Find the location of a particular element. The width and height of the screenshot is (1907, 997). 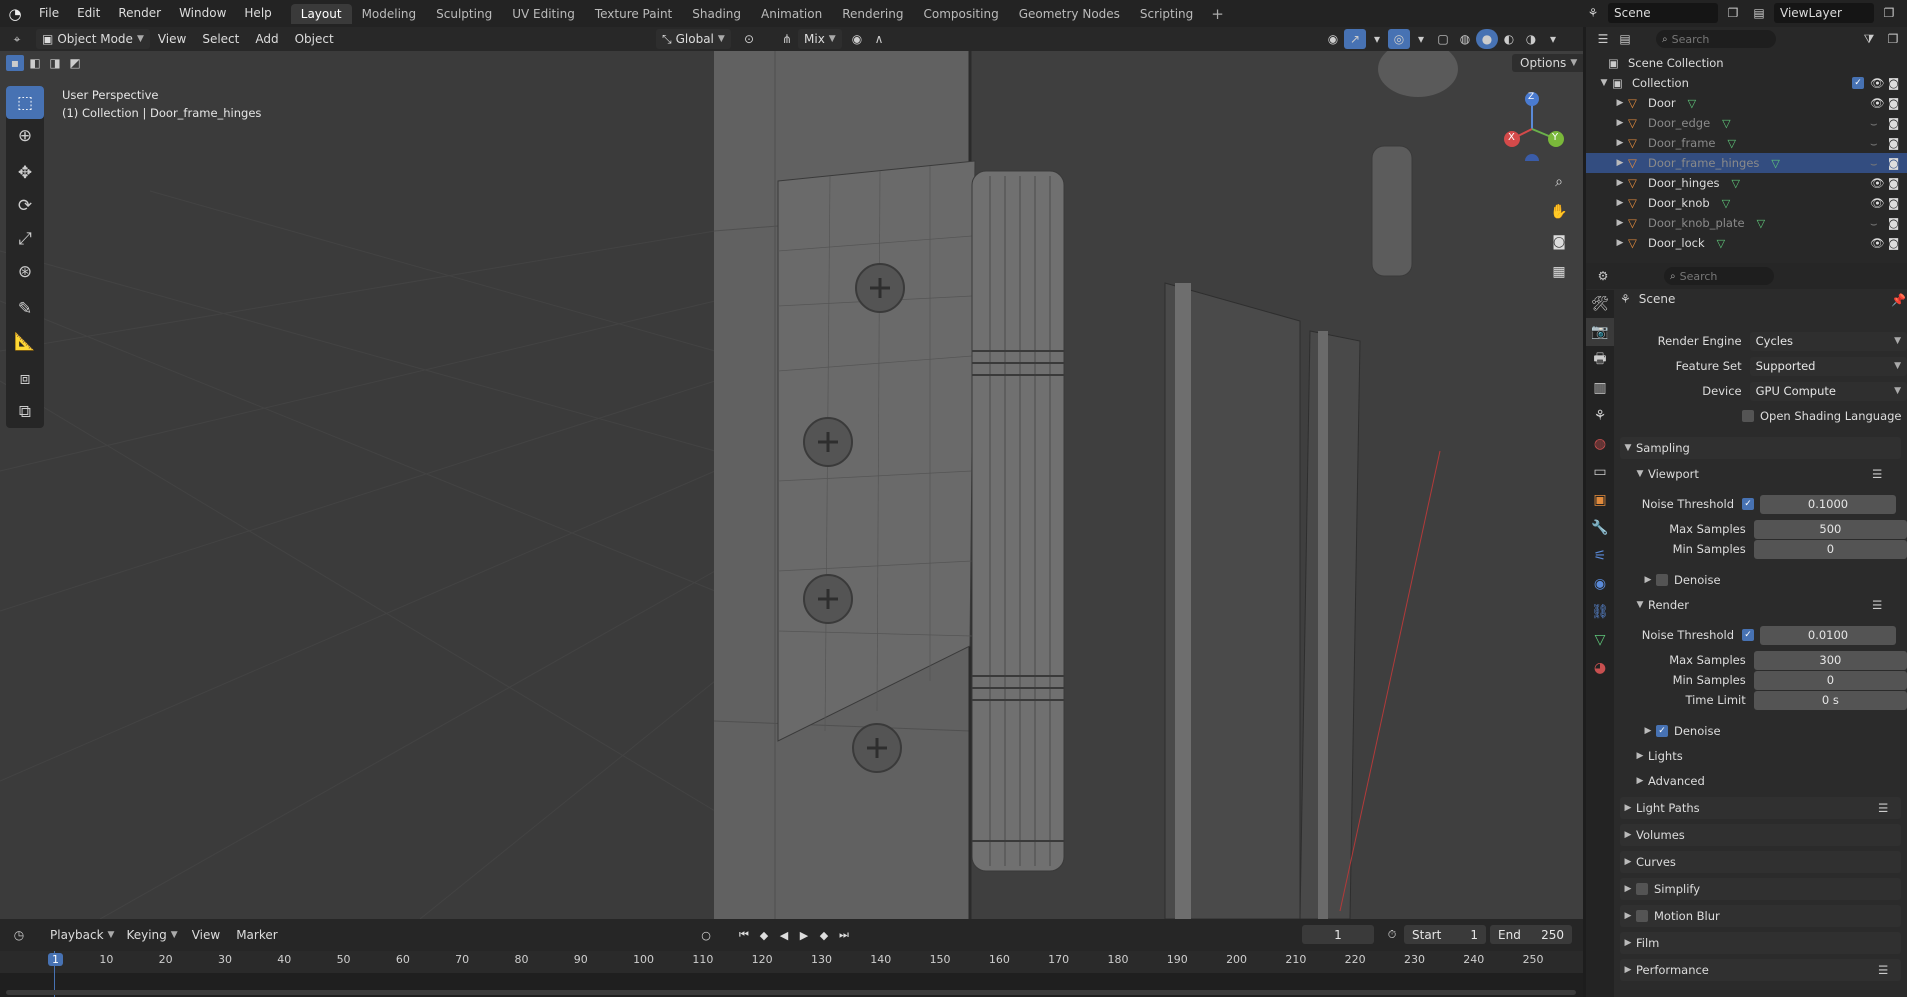

chevron-down-icon: ▾ is located at coordinates (1553, 39).